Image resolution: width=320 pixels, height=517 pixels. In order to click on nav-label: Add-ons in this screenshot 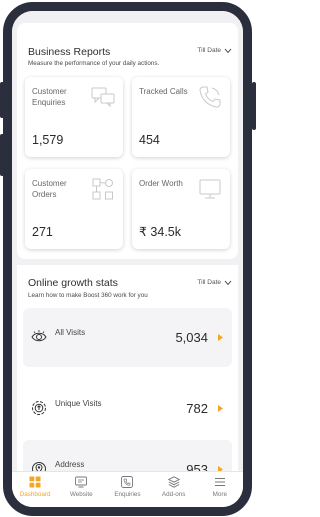, I will do `click(173, 494)`.